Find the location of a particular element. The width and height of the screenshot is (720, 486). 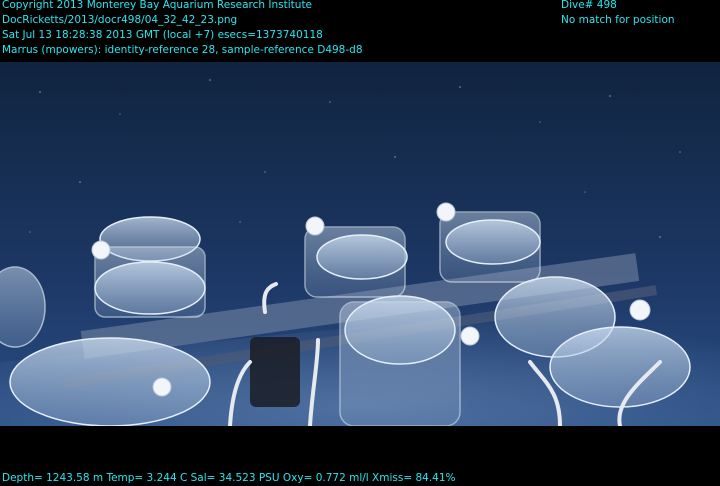

file-path-text: DocRicketts/2013/docr498/04_32_42_23.png is located at coordinates (120, 20).